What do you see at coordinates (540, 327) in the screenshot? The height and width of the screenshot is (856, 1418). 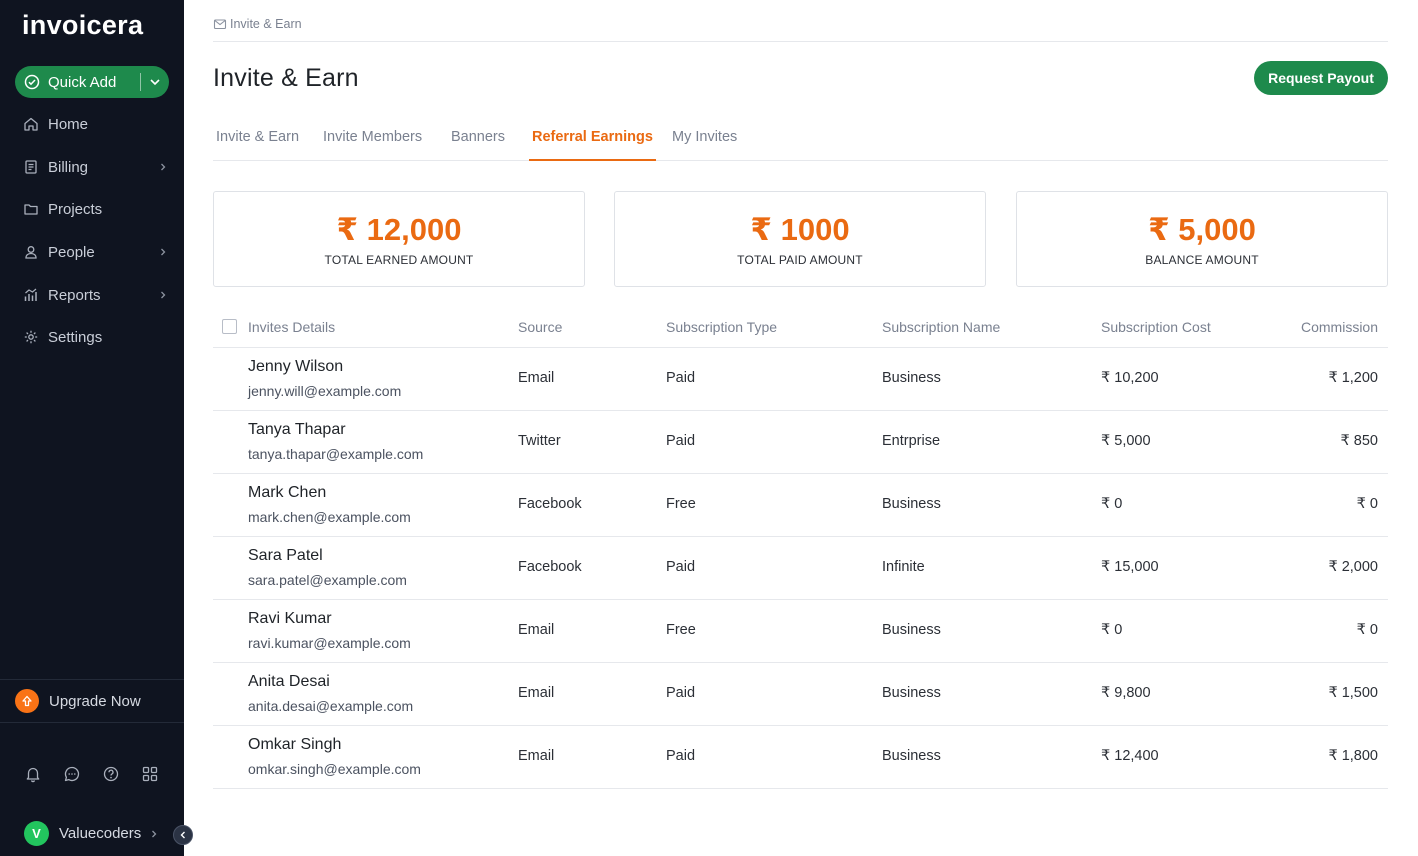 I see `column-header-source: Source` at bounding box center [540, 327].